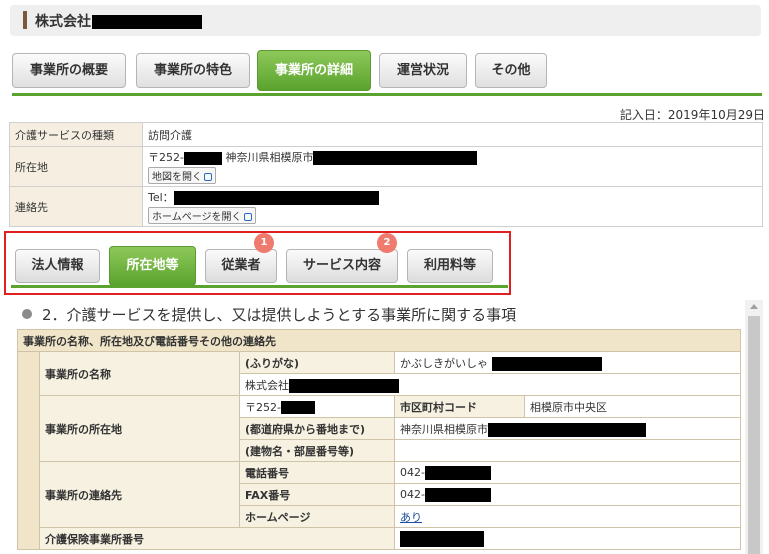 This screenshot has width=769, height=554. What do you see at coordinates (411, 517) in the screenshot?
I see `homepage-link: あり` at bounding box center [411, 517].